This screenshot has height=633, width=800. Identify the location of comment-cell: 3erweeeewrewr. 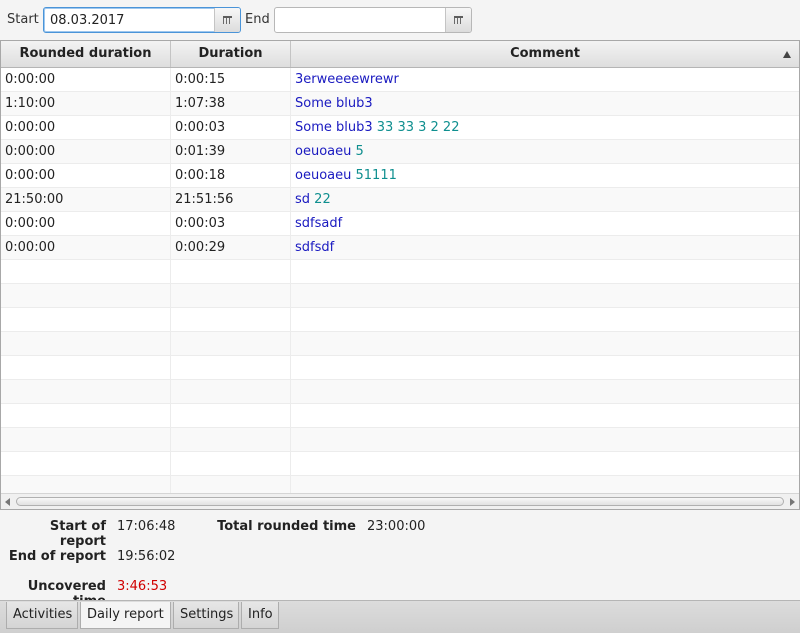
(545, 80).